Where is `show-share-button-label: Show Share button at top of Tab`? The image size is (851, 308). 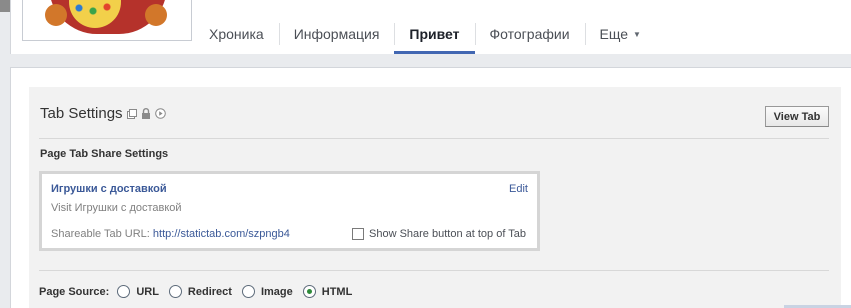
show-share-button-label: Show Share button at top of Tab is located at coordinates (447, 234).